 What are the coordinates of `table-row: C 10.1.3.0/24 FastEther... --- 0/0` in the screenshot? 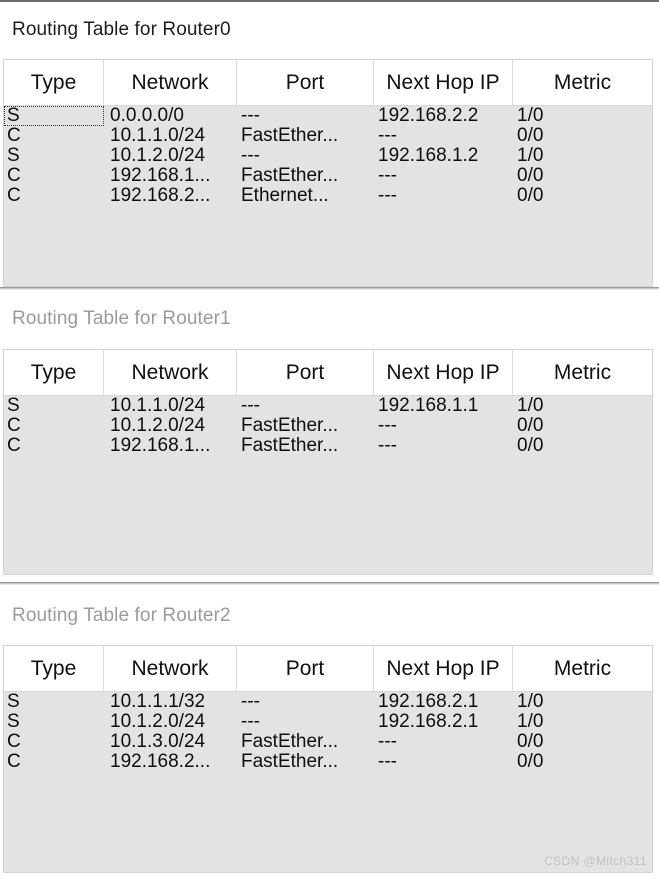 It's located at (328, 742).